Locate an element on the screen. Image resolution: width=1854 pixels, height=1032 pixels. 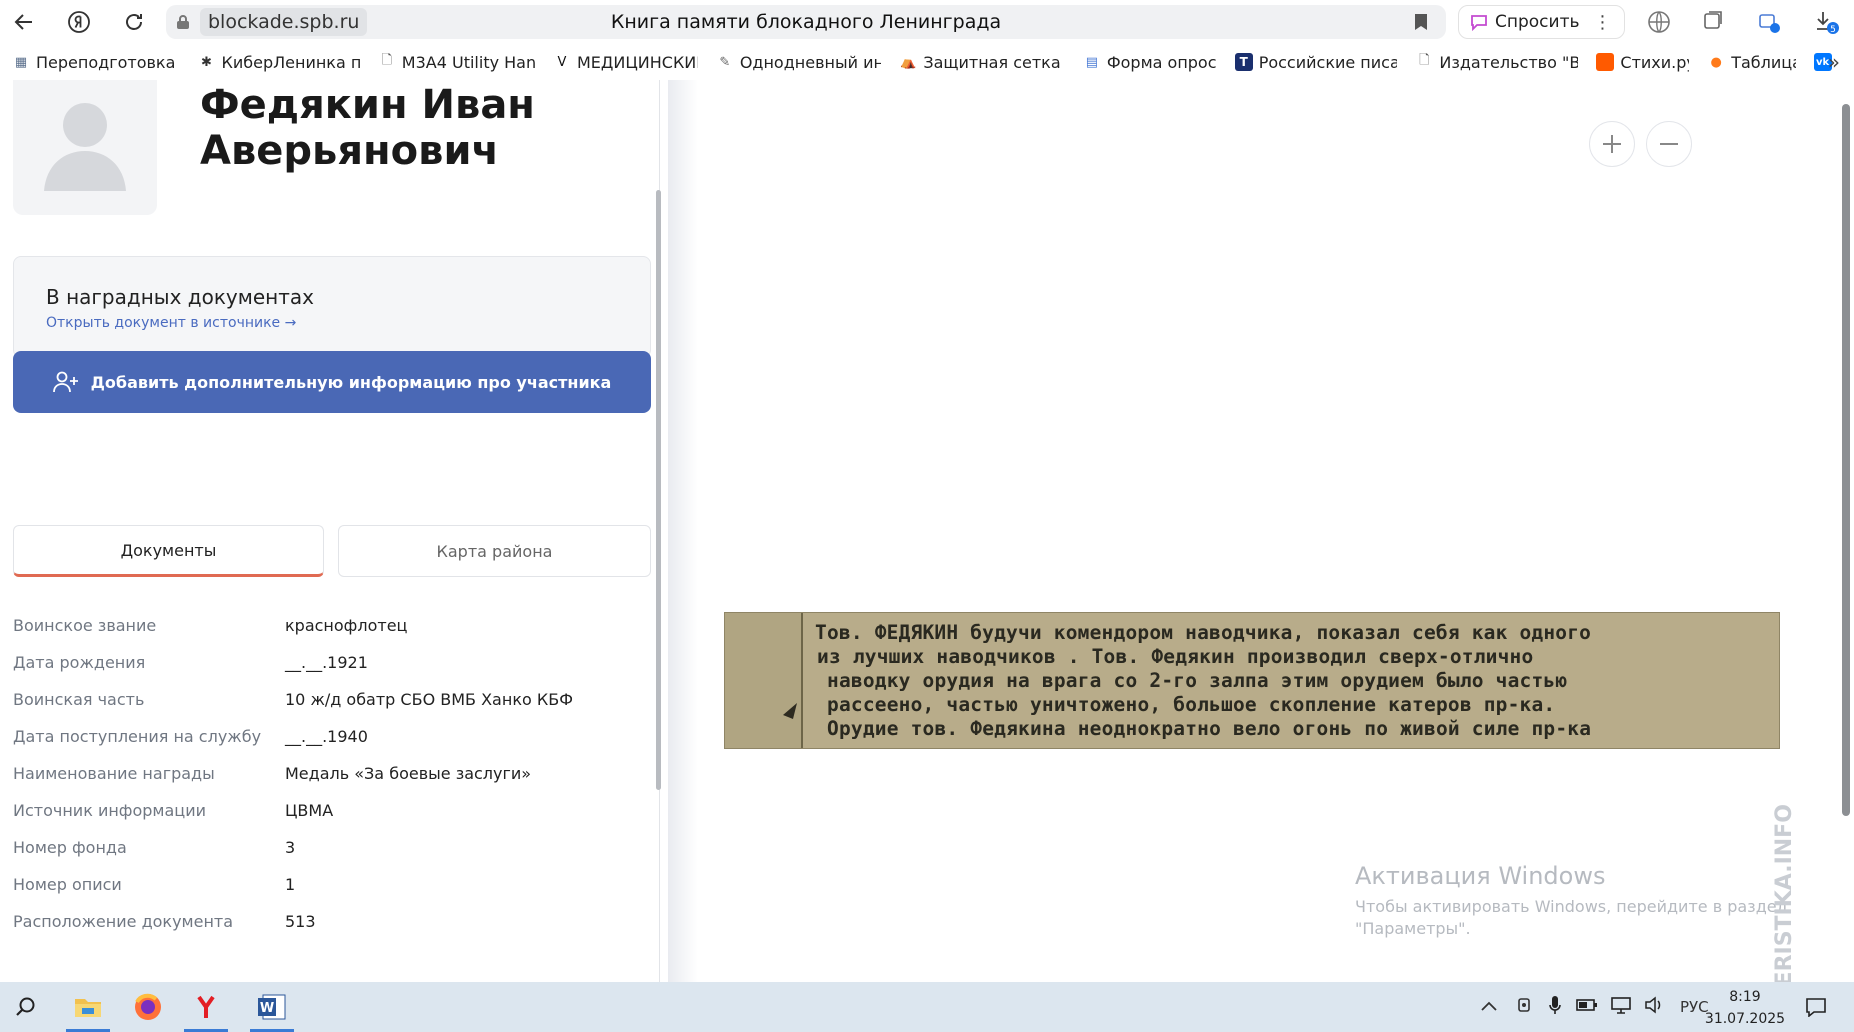
back-icon is located at coordinates (24, 22).